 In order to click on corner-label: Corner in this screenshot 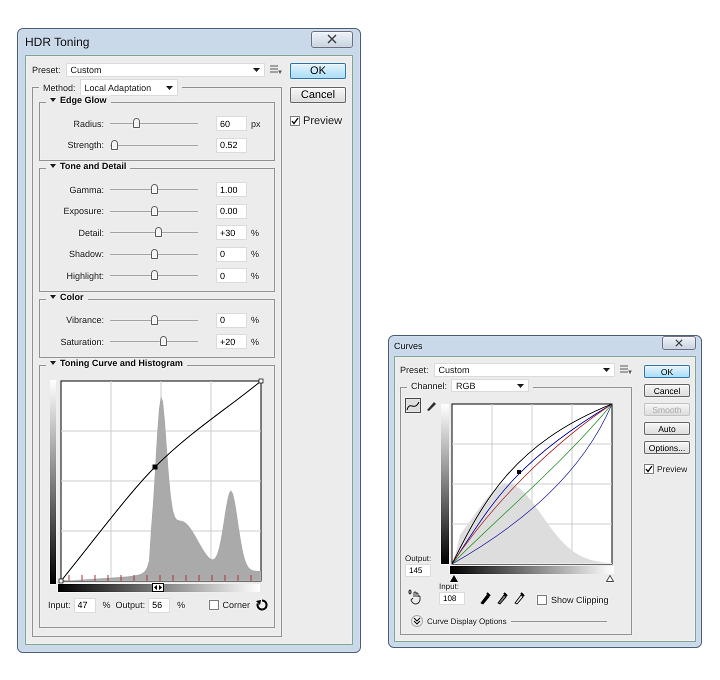, I will do `click(236, 605)`.